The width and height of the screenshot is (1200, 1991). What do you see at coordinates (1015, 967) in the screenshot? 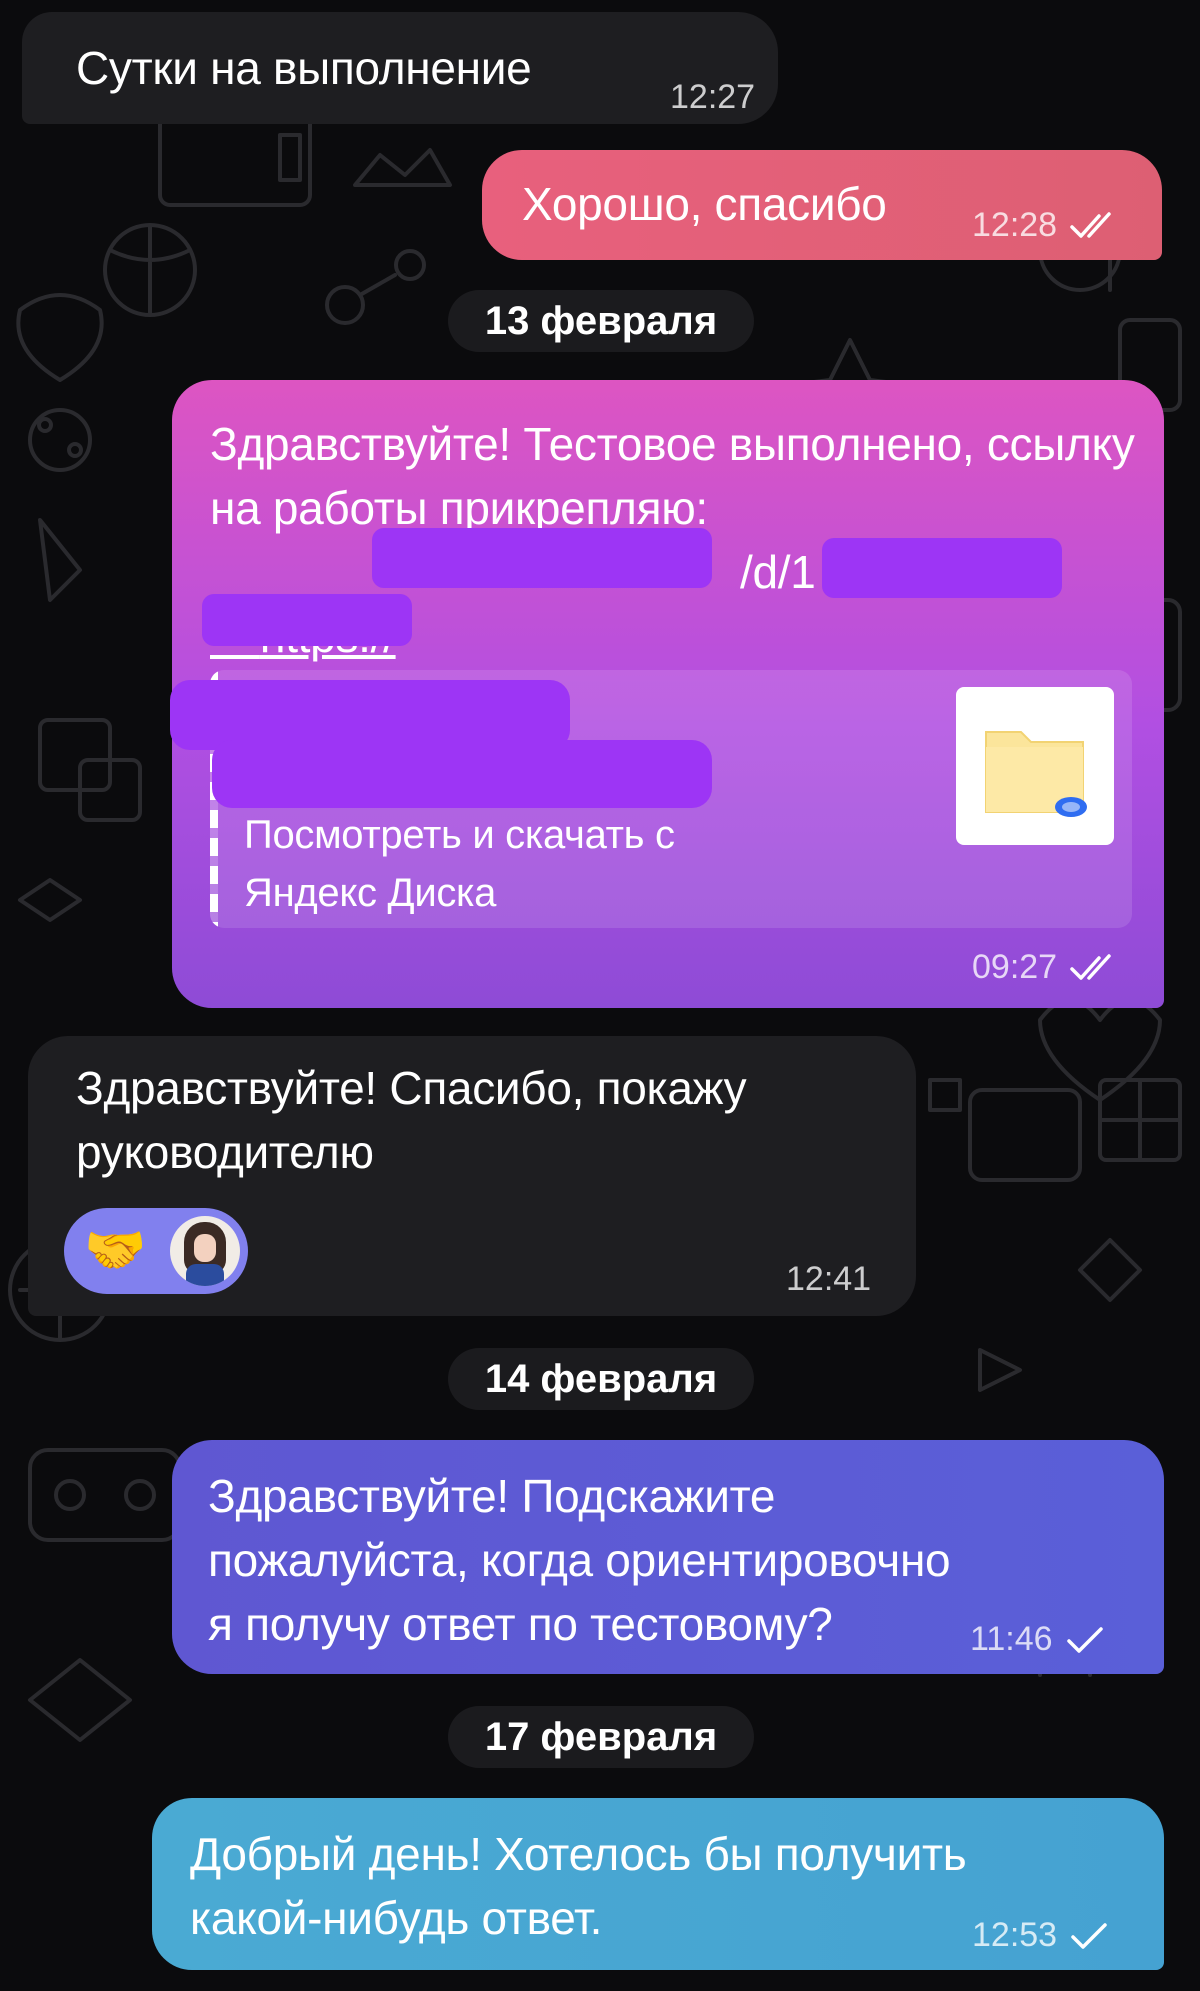
I see `message-time-text: 09:27` at bounding box center [1015, 967].